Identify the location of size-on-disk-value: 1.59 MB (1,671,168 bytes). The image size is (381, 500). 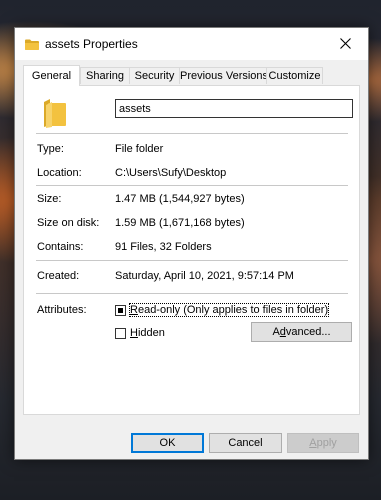
(180, 223).